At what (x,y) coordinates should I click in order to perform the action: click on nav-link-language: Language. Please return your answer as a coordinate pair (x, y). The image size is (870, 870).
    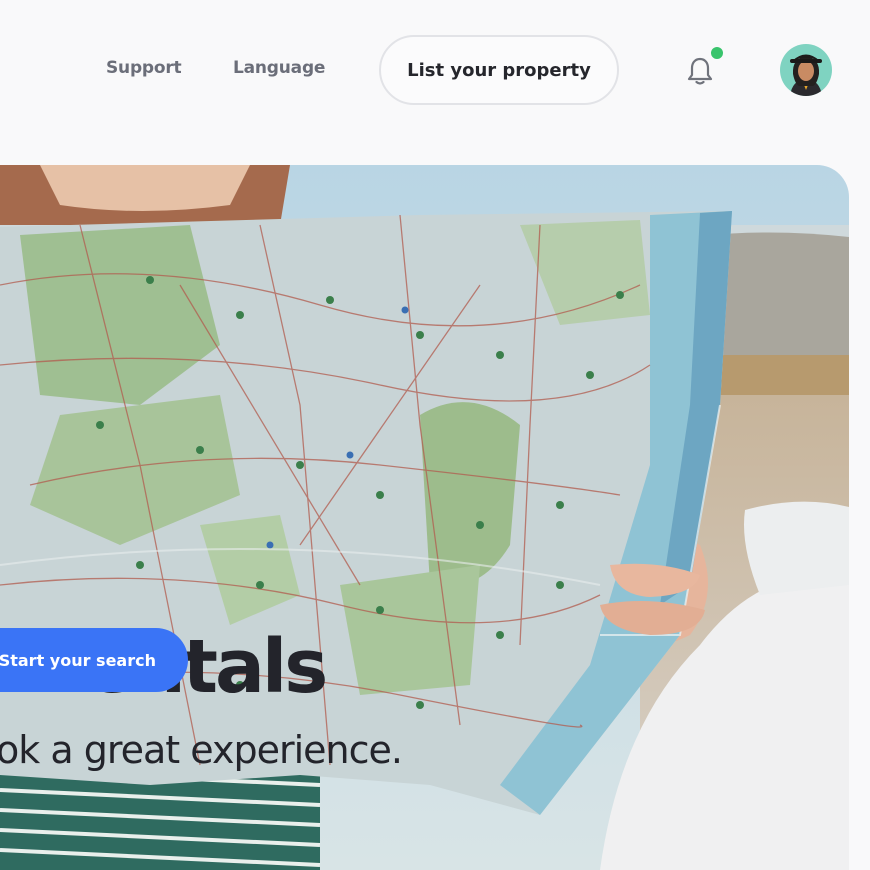
    Looking at the image, I should click on (279, 68).